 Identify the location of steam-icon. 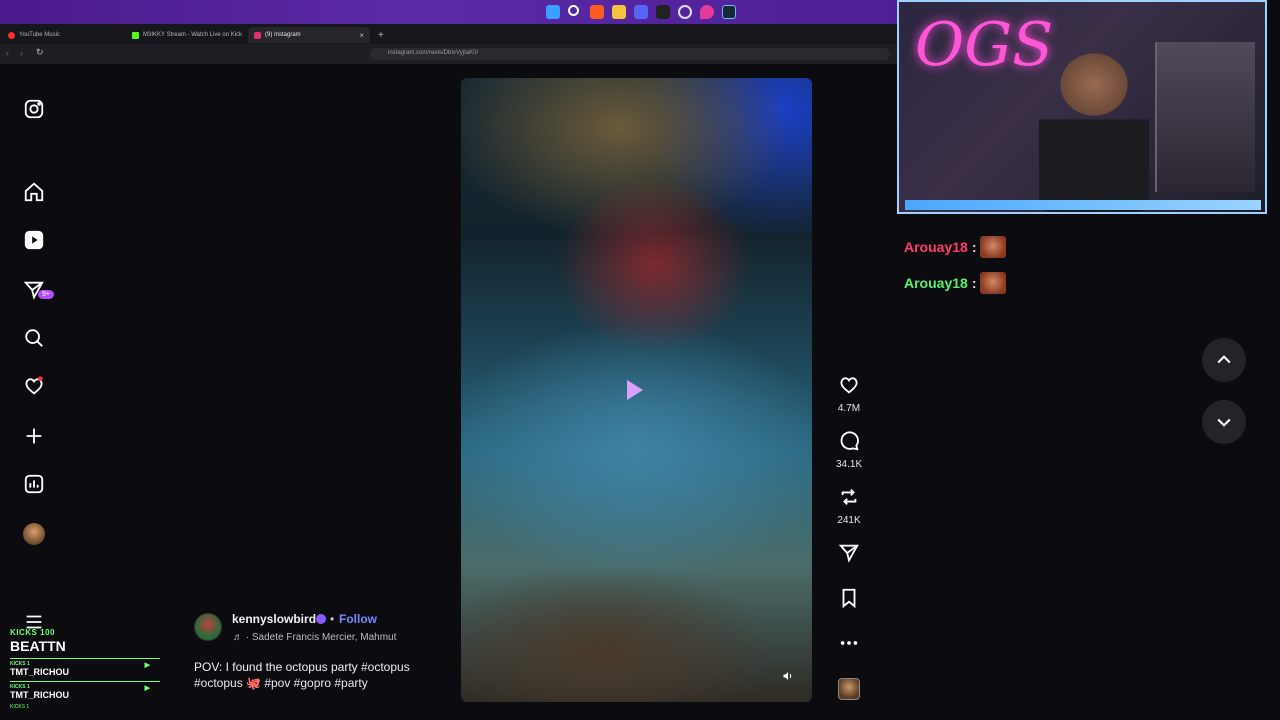
(729, 12).